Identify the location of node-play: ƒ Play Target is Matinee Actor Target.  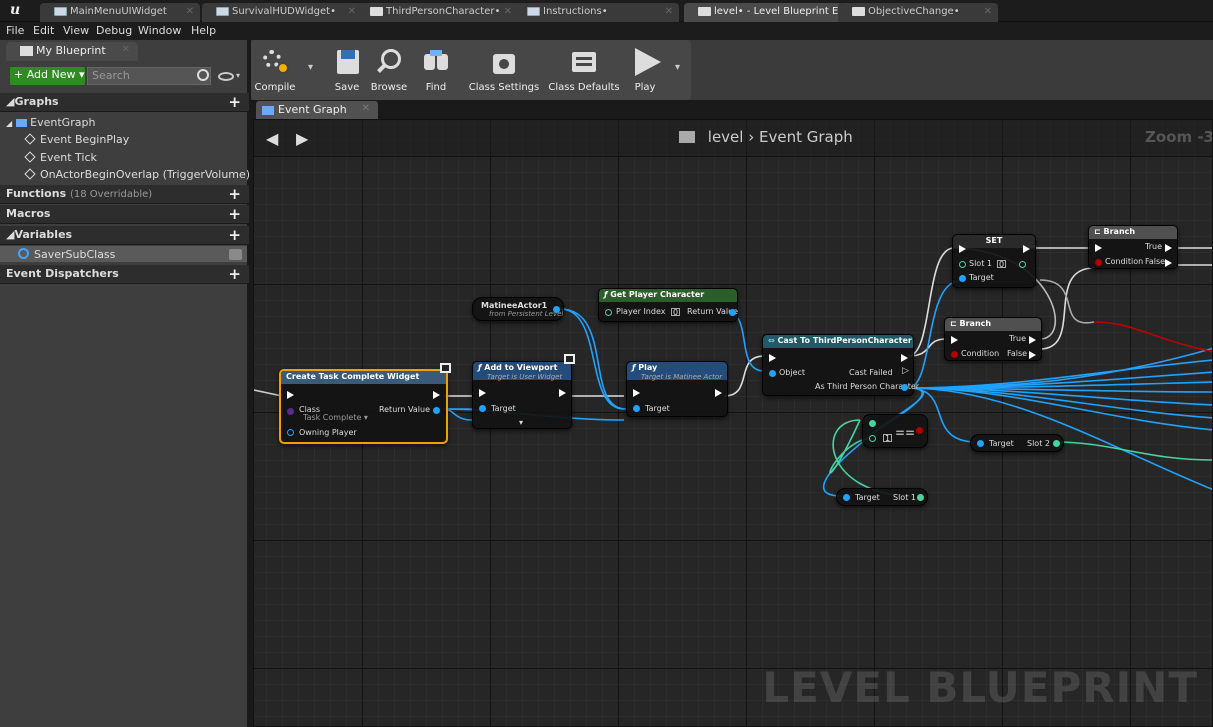
(677, 389).